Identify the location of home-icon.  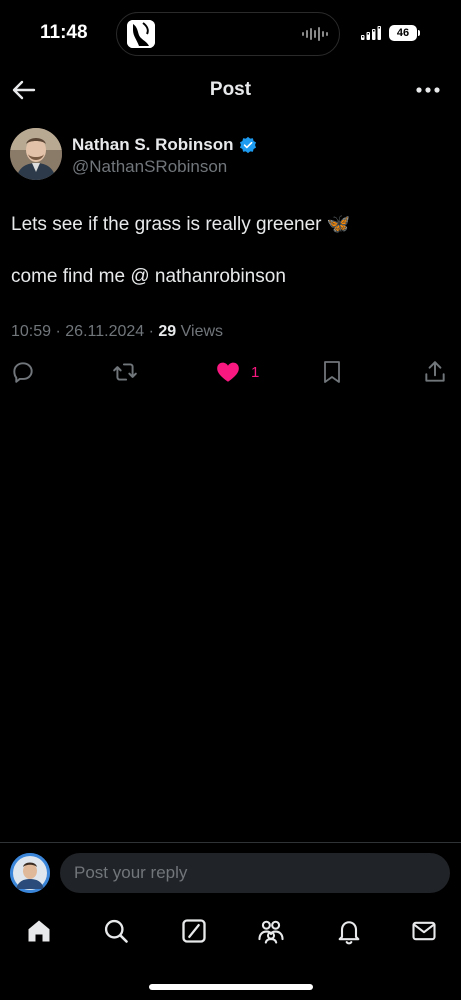
(39, 931).